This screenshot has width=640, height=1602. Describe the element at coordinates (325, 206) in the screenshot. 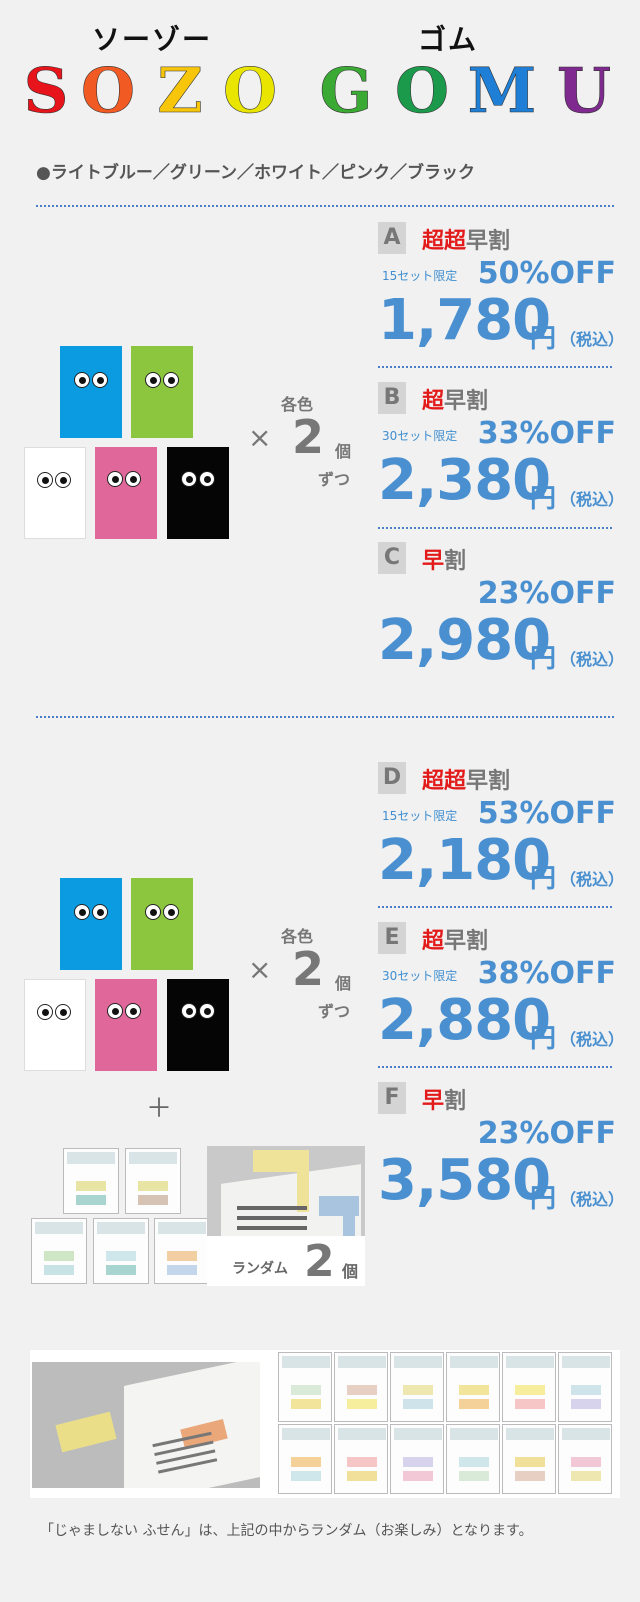

I see `divider-top` at that location.